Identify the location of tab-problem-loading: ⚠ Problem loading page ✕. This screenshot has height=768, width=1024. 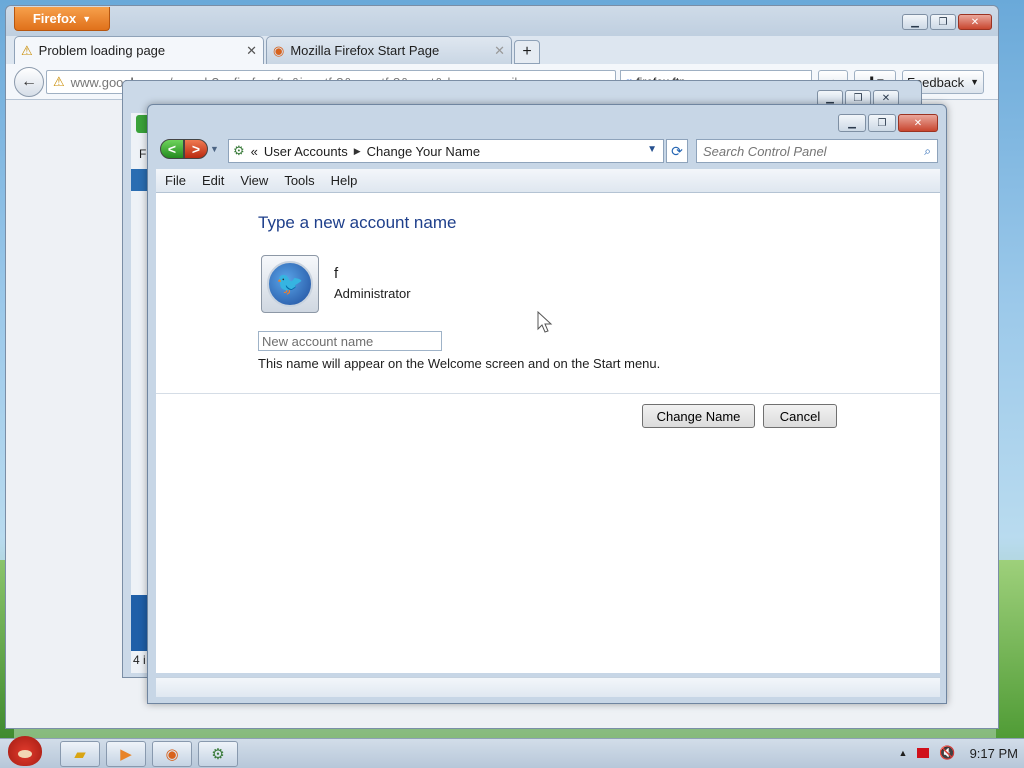
(139, 50).